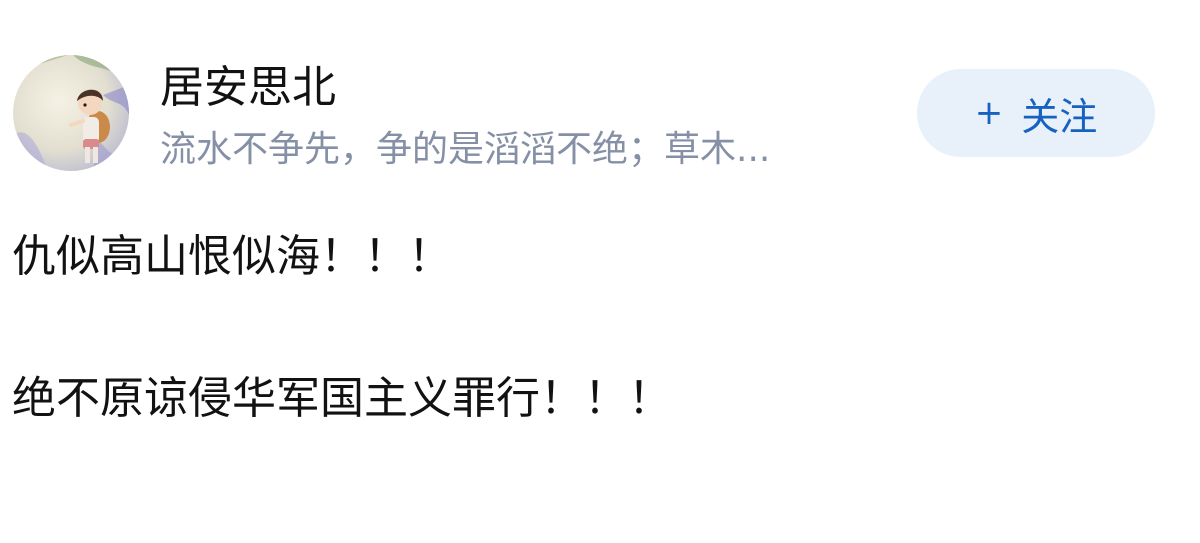 Image resolution: width=1200 pixels, height=543 pixels. Describe the element at coordinates (989, 113) in the screenshot. I see `plus-icon: +` at that location.